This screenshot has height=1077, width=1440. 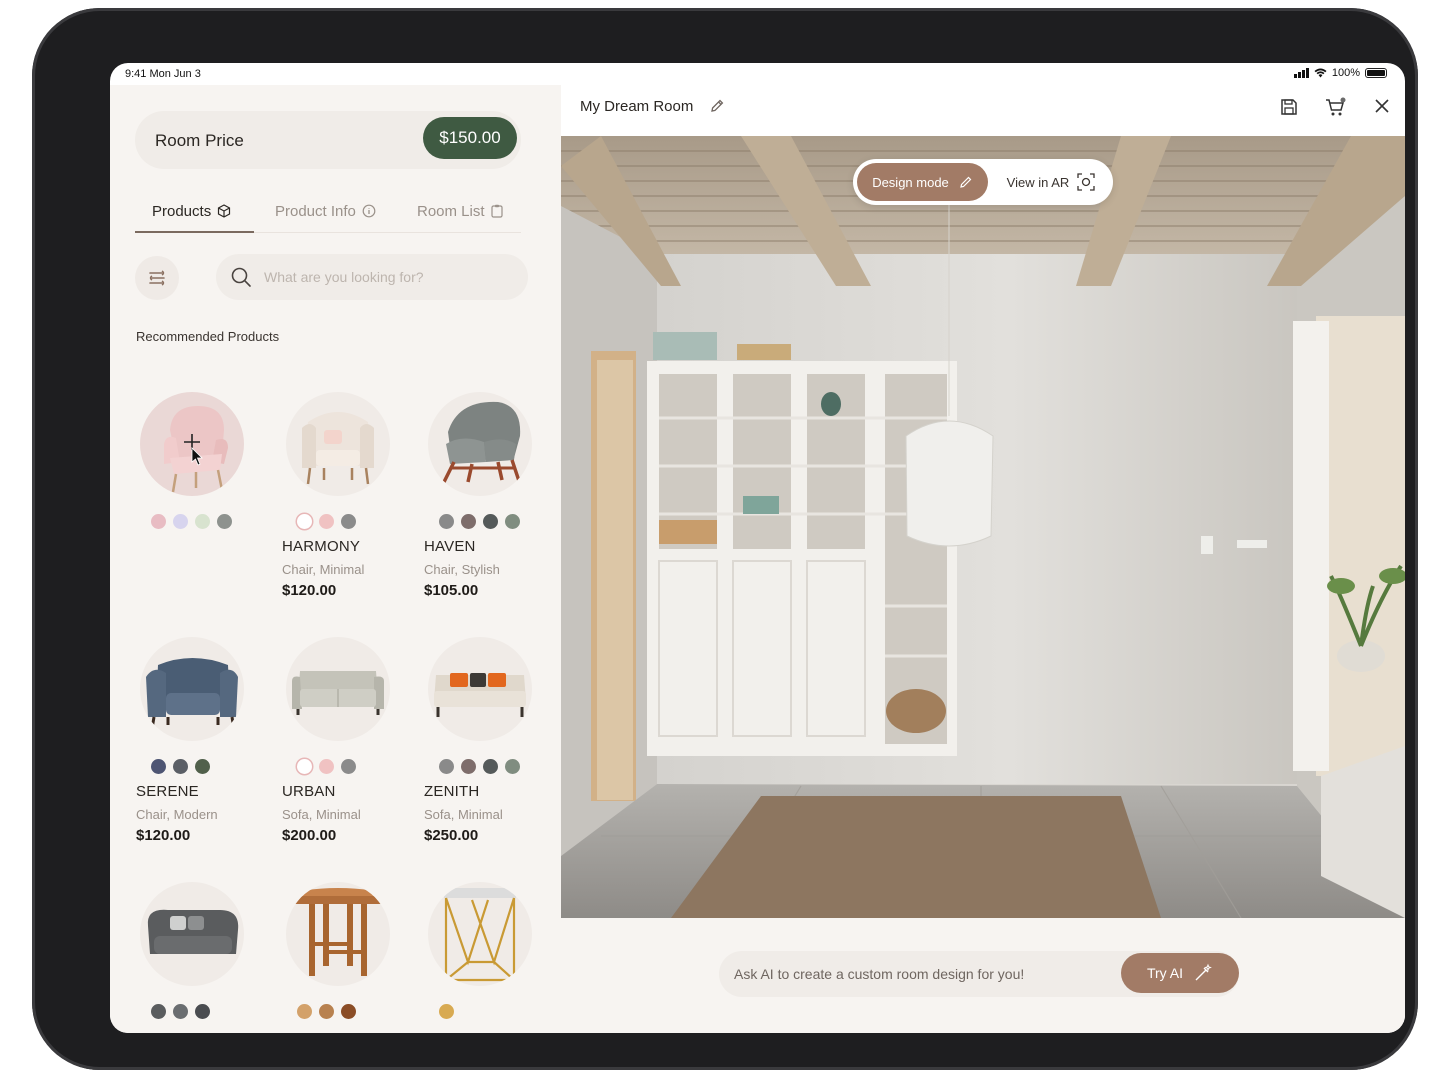 What do you see at coordinates (757, 74) in the screenshot?
I see `status-bar: 9:41 Mon Jun 3 100%` at bounding box center [757, 74].